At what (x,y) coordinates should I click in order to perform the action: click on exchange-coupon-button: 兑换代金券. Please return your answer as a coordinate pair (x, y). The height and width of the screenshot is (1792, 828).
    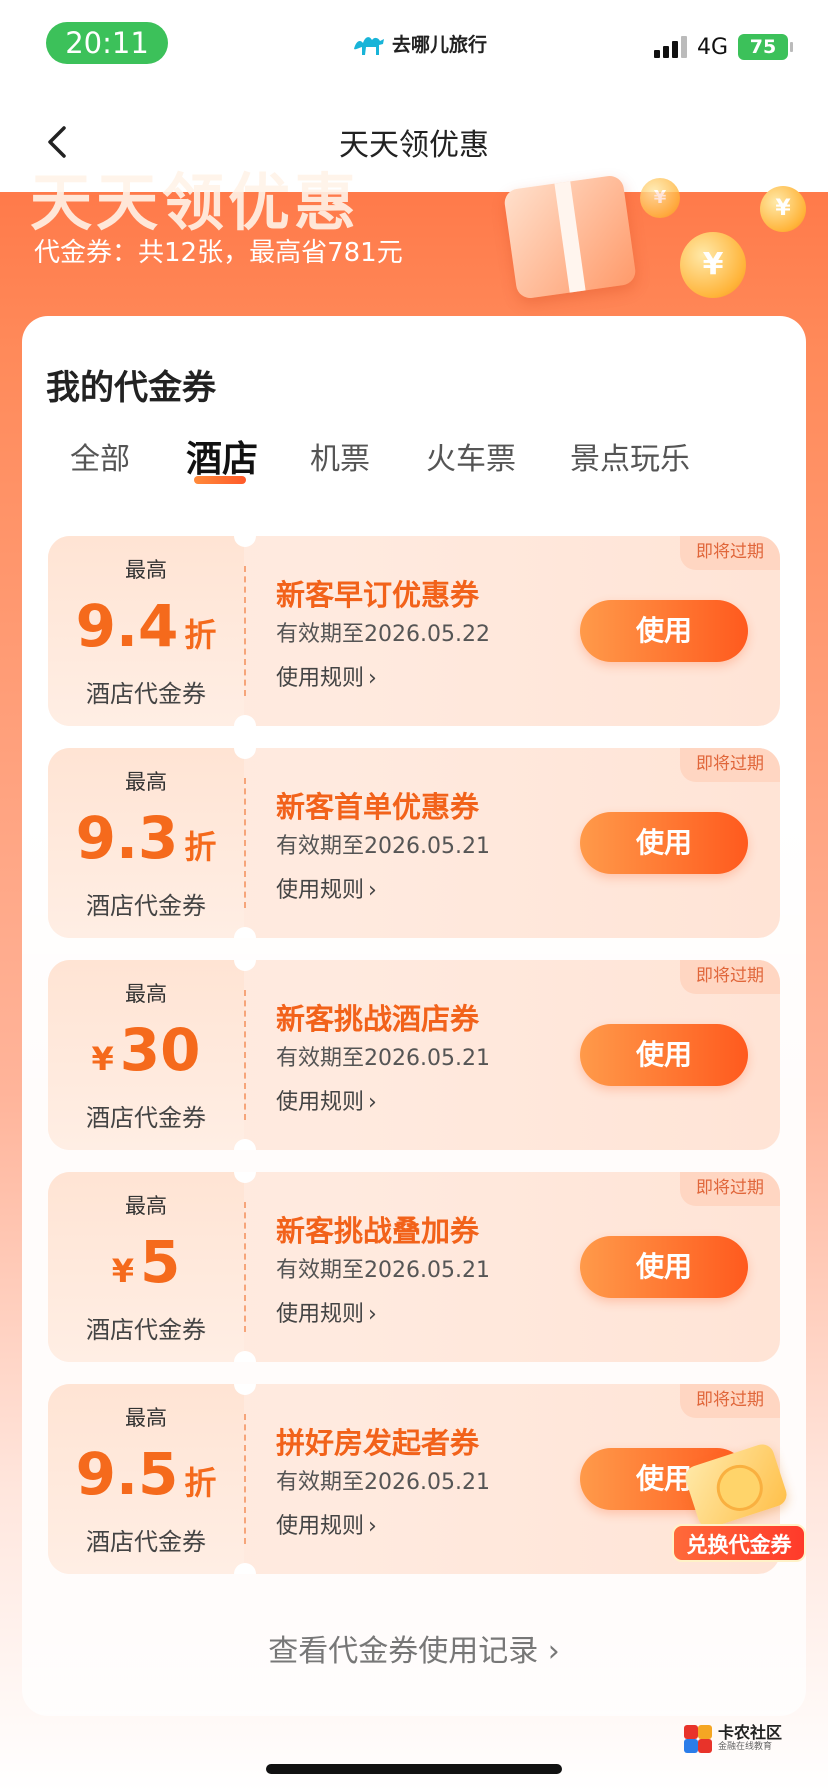
    Looking at the image, I should click on (739, 1502).